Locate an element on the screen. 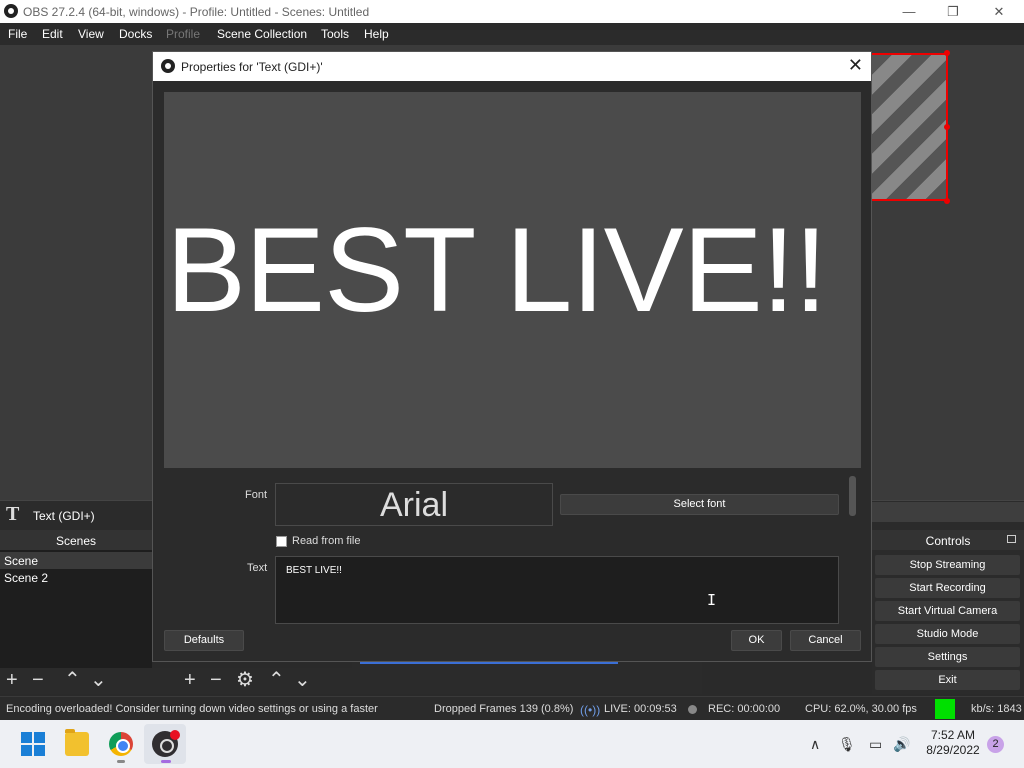  source-settings-gear-icon: ⚙ is located at coordinates (245, 680).